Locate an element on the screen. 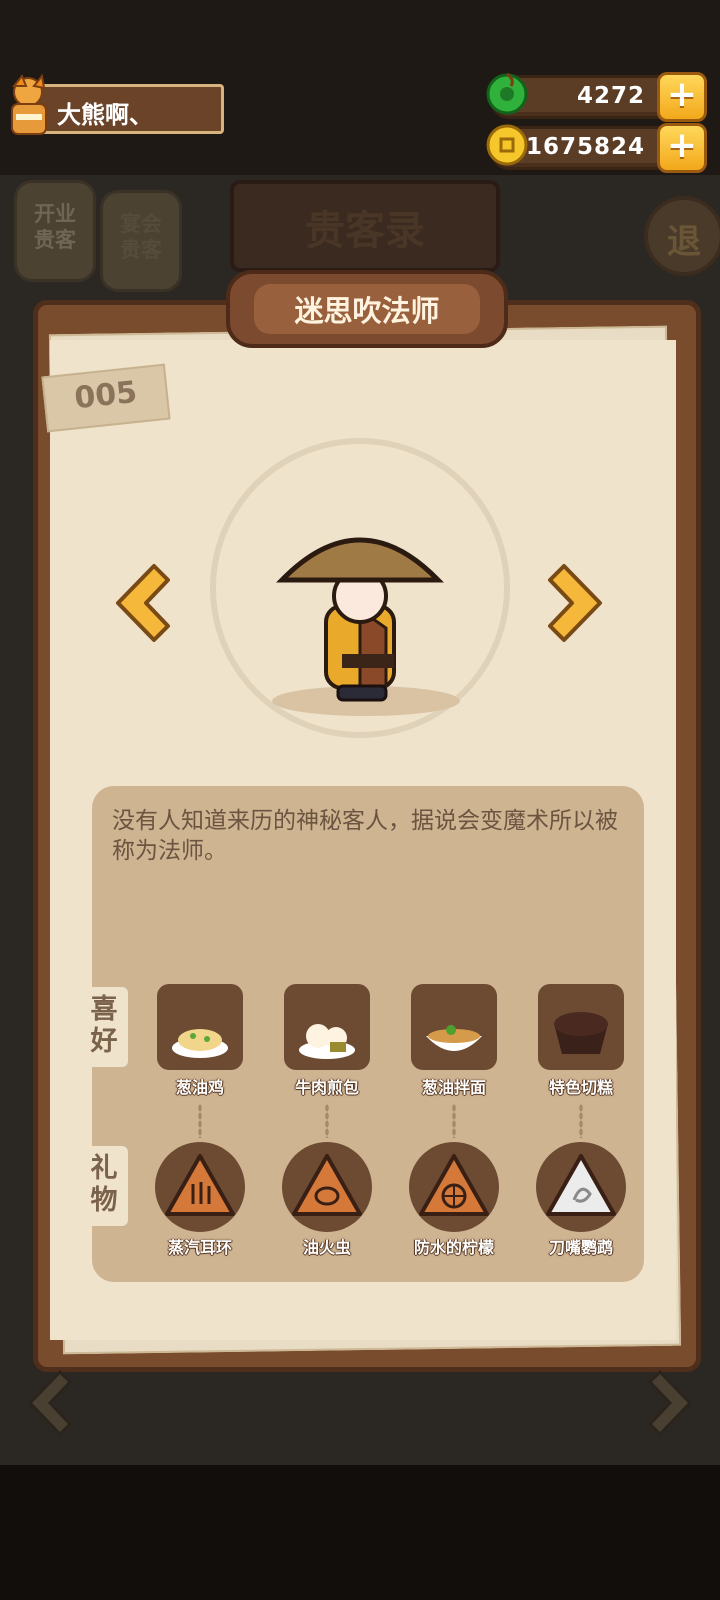 Image resolution: width=720 pixels, height=1600 pixels. add-coins-button: + is located at coordinates (682, 148).